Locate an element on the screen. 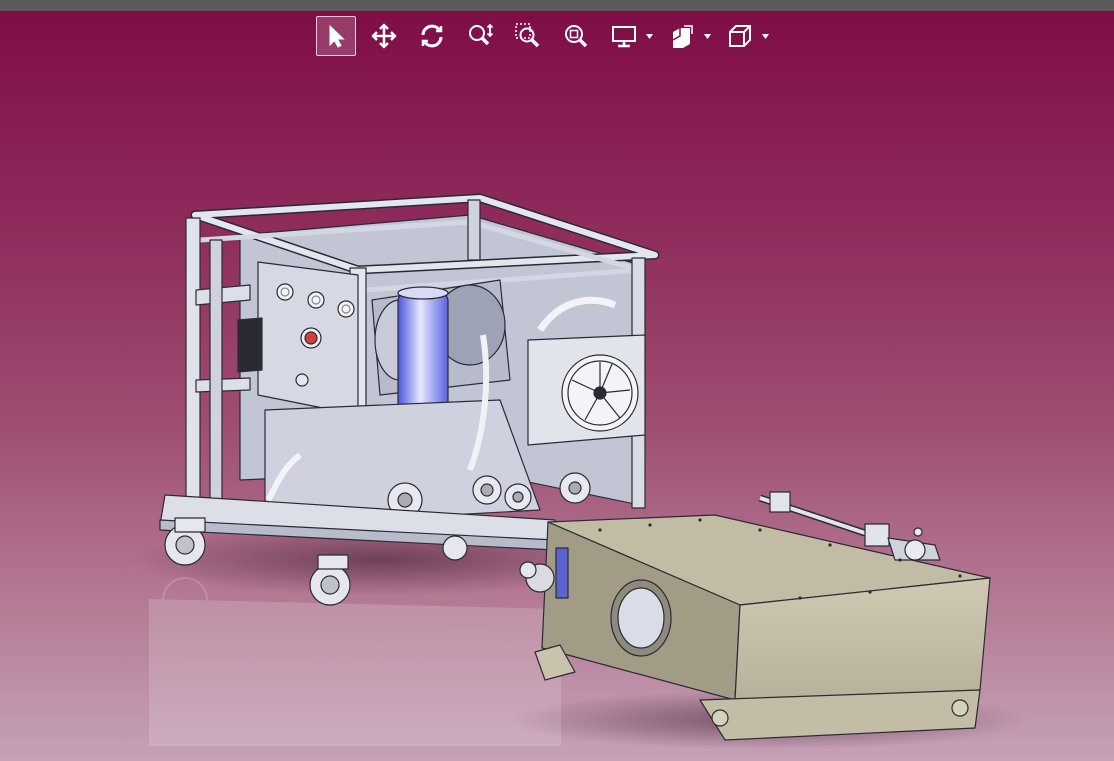 The height and width of the screenshot is (761, 1114). zoom-window-button is located at coordinates (528, 36).